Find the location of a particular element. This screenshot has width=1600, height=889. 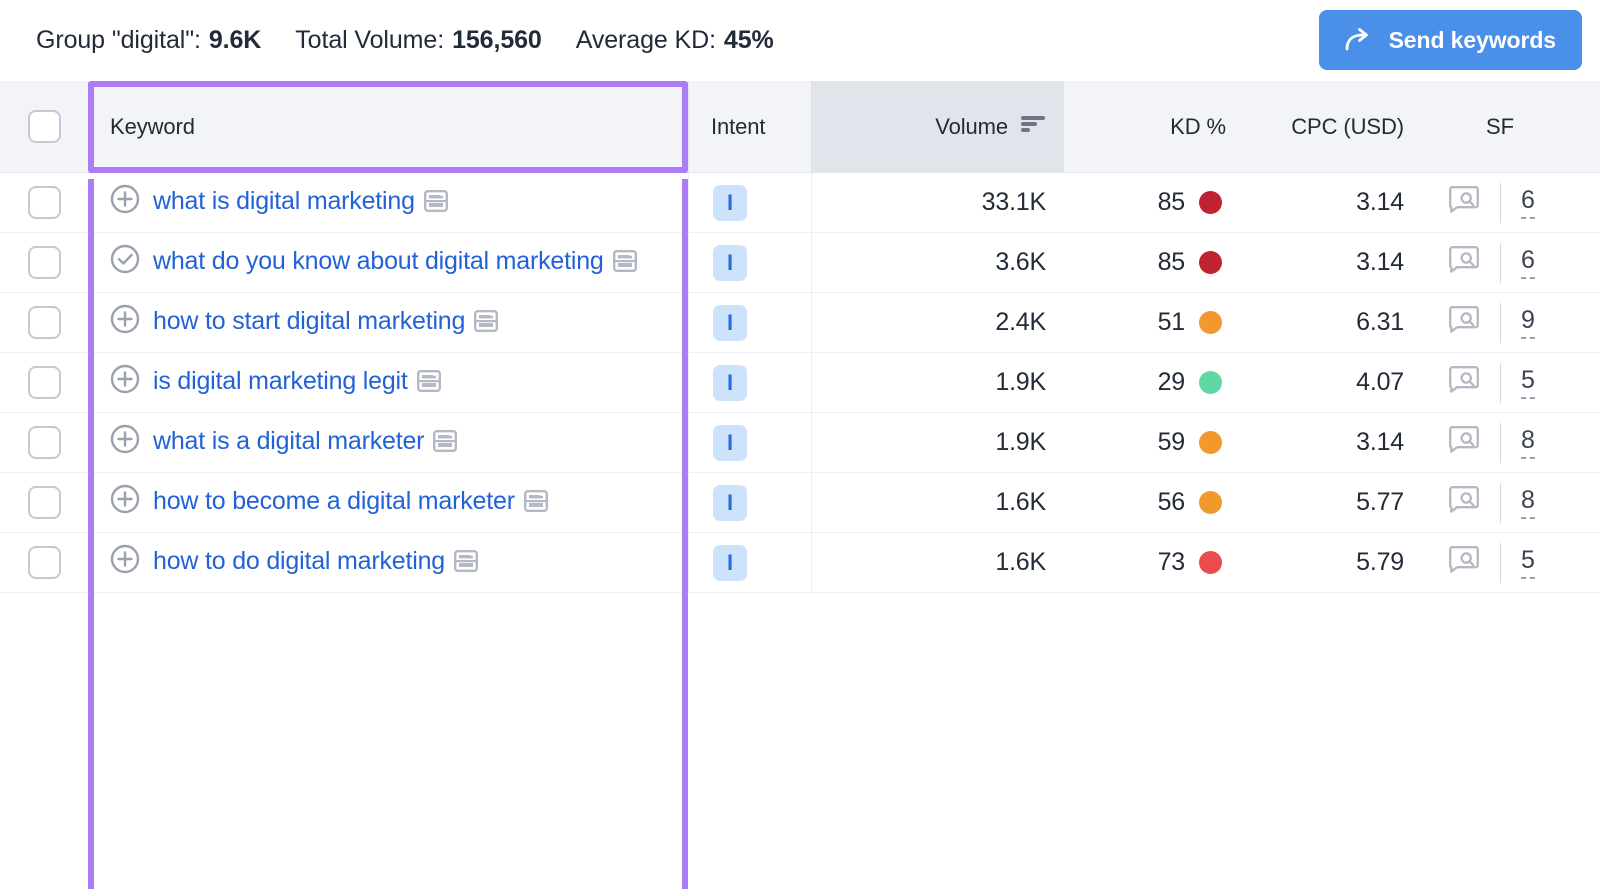

keyword-cell: how to become a digital marketer is located at coordinates (388, 502).